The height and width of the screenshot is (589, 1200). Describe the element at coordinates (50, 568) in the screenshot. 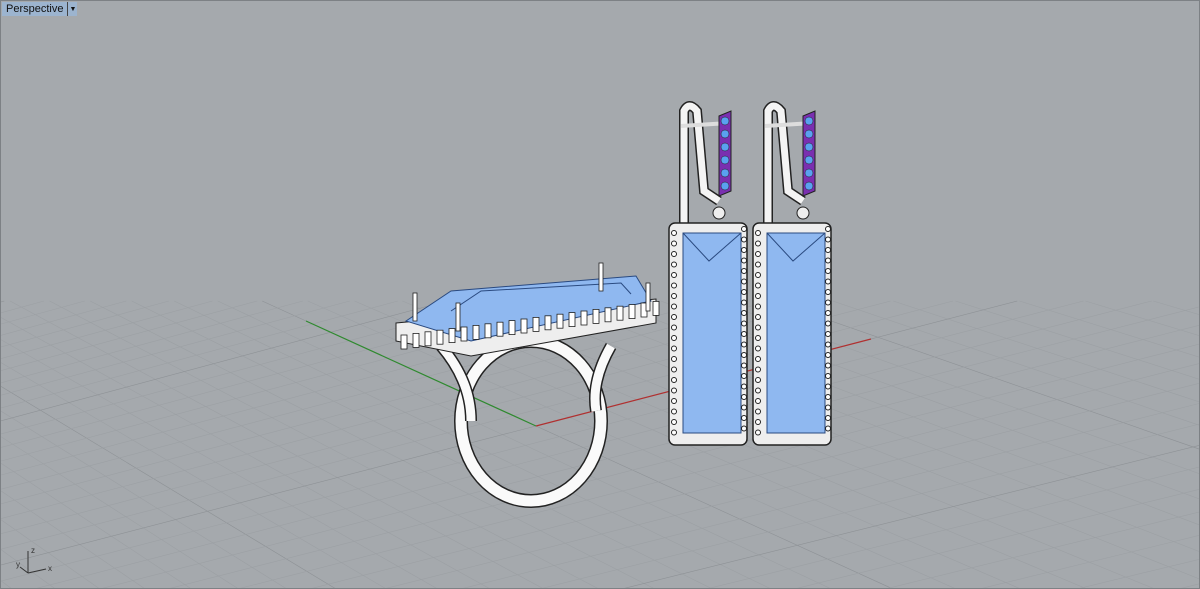

I see `gizmo-x-label: x` at that location.